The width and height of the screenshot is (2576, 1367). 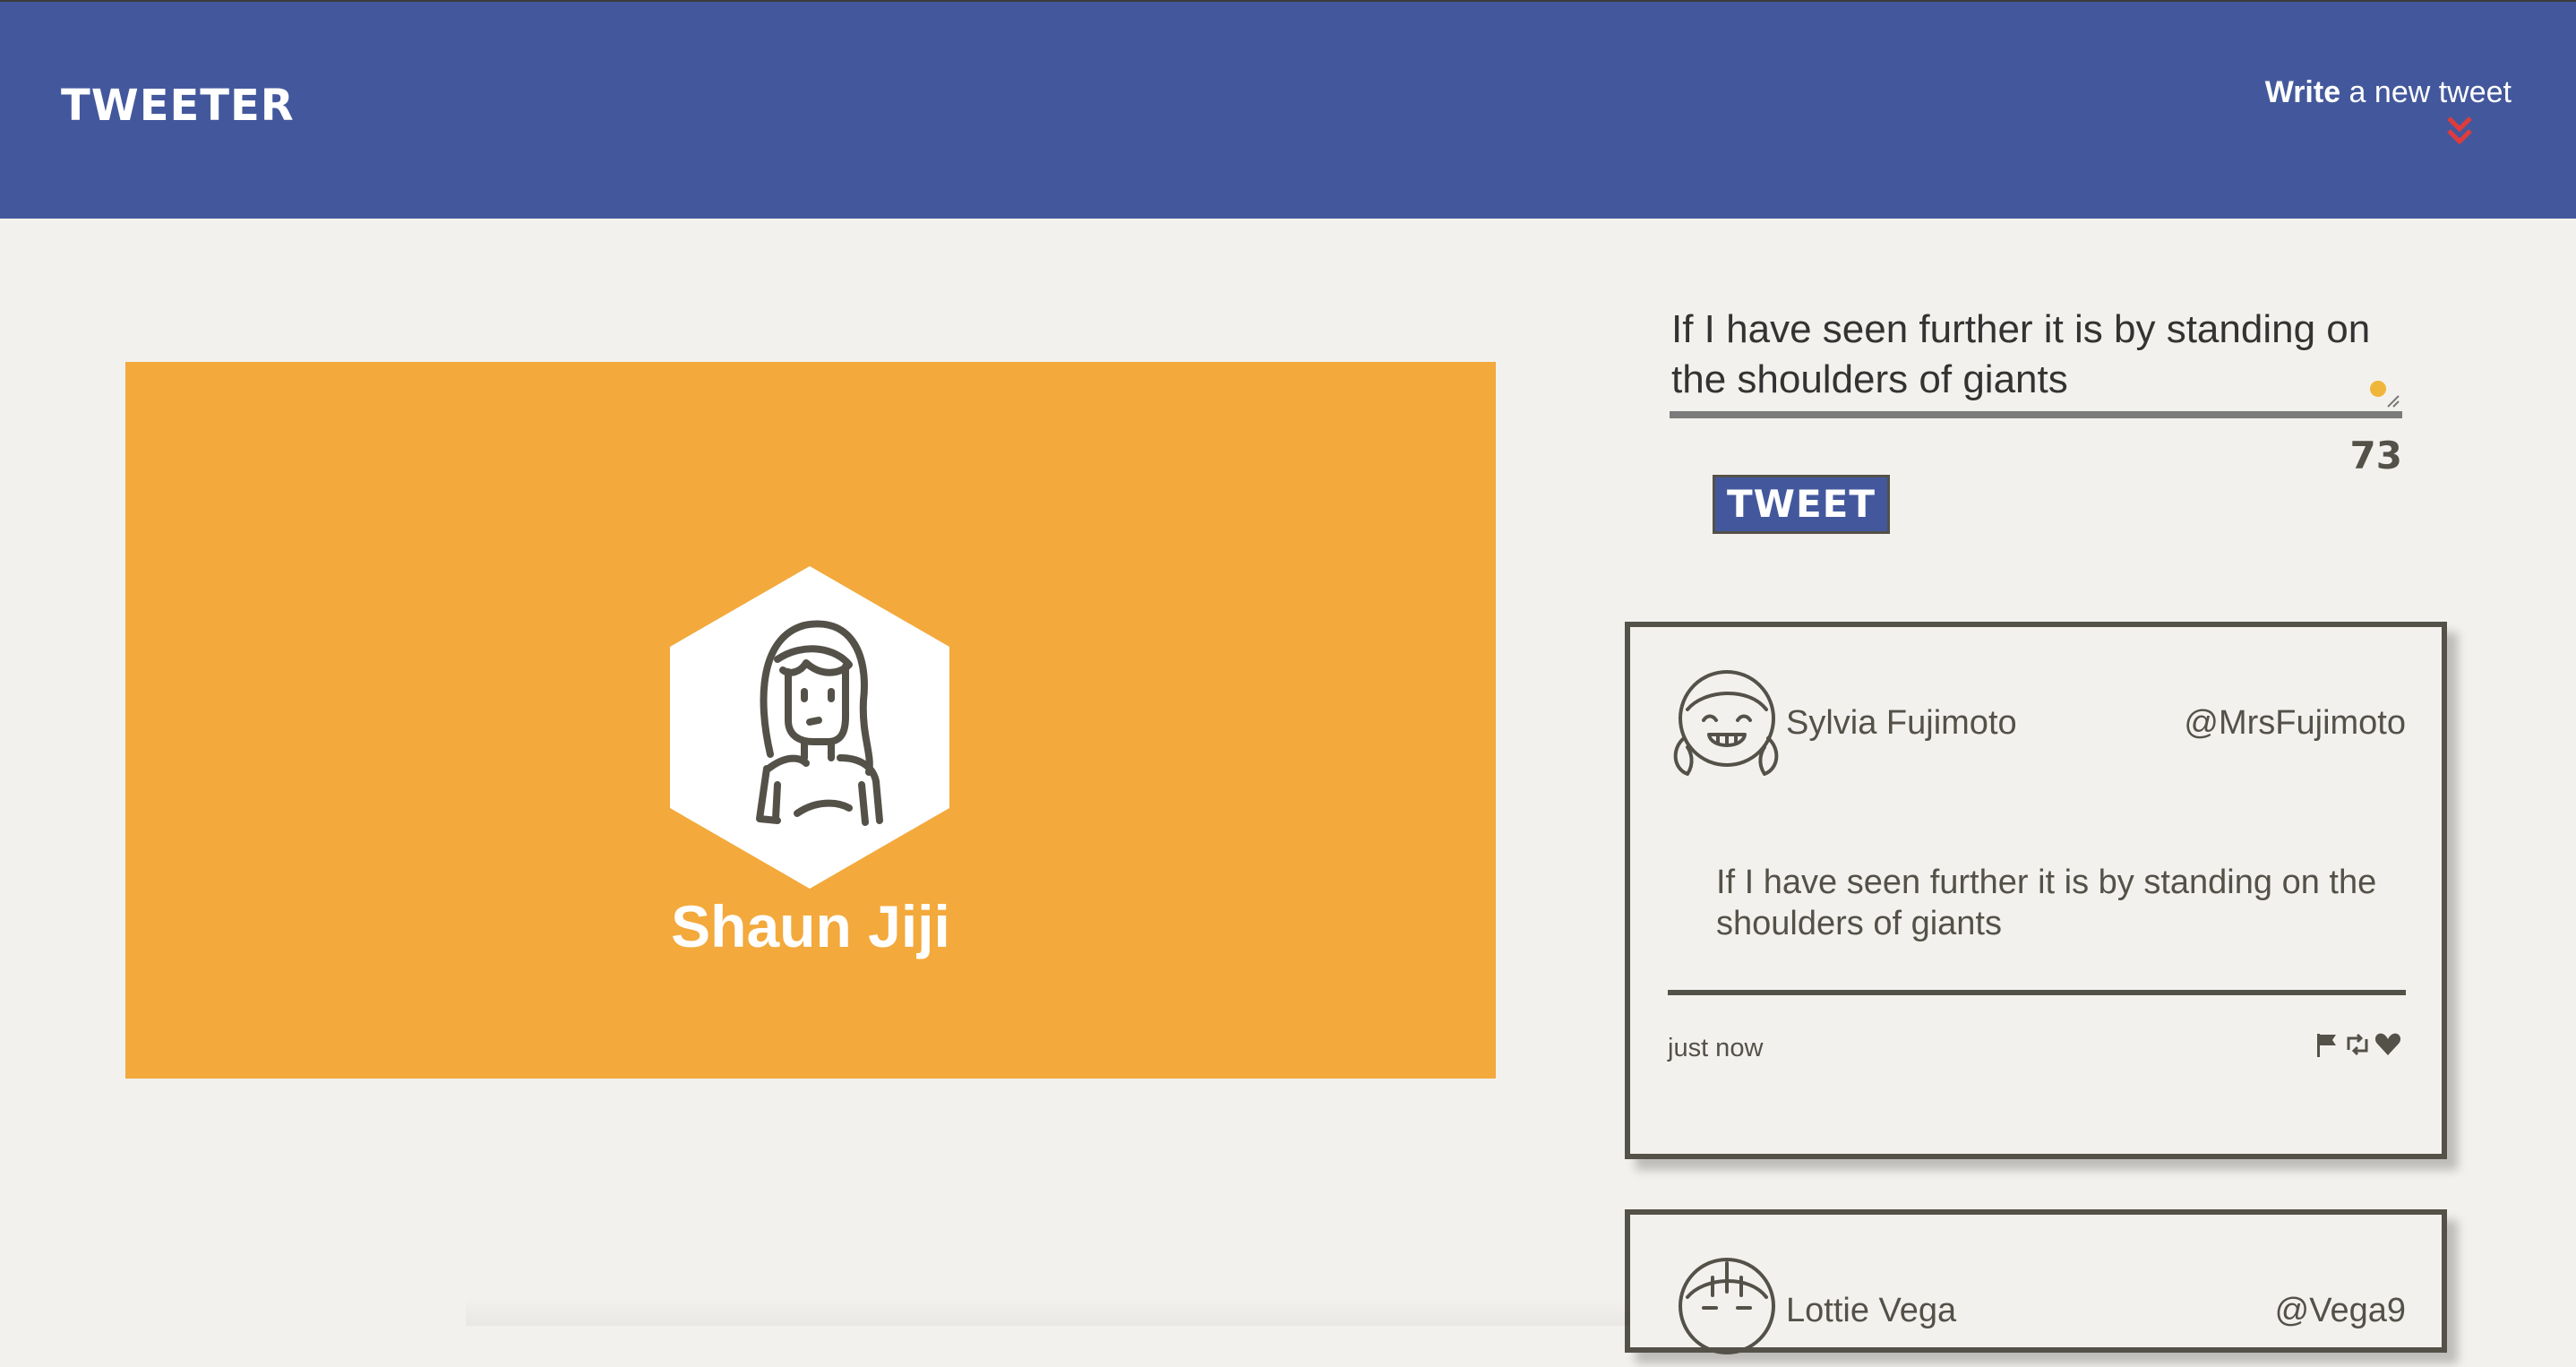 What do you see at coordinates (2459, 131) in the screenshot?
I see `double-chevron-down-icon` at bounding box center [2459, 131].